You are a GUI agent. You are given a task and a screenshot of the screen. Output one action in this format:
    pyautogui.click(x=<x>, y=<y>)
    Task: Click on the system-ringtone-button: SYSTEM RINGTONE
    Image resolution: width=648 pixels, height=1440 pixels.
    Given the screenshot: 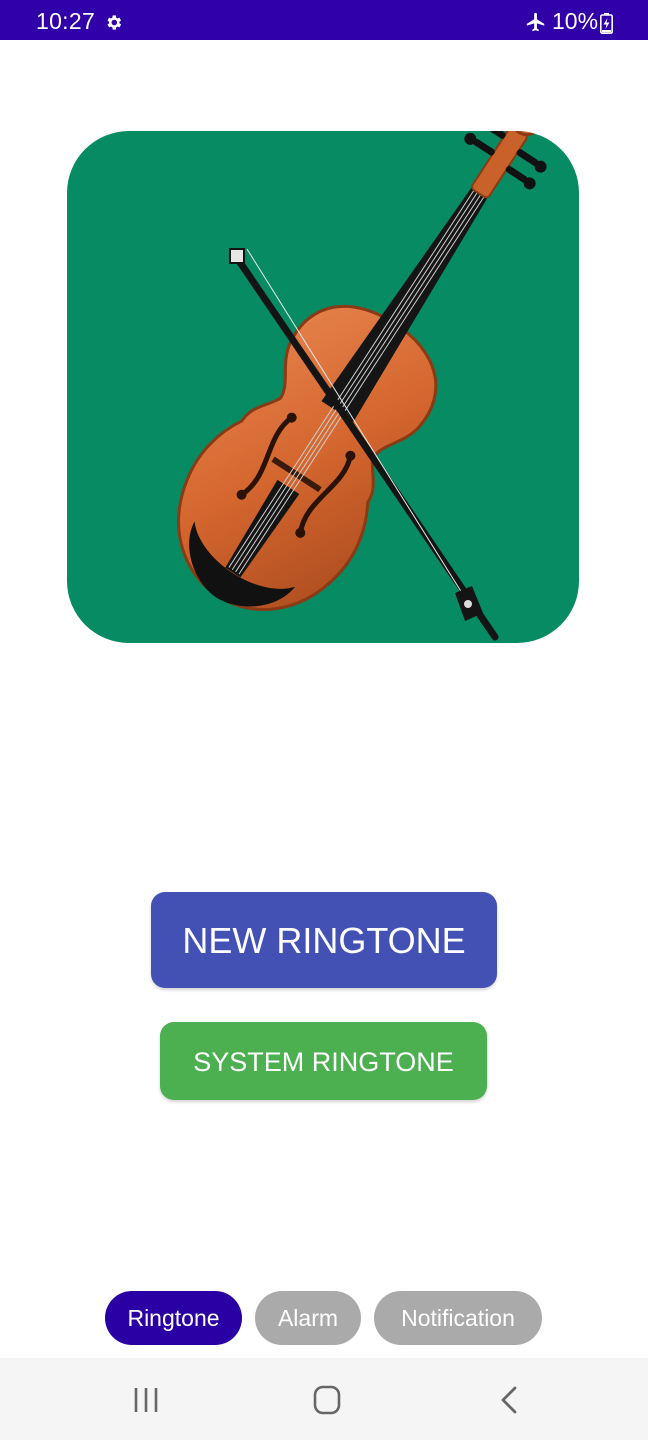 What is the action you would take?
    pyautogui.click(x=323, y=1061)
    